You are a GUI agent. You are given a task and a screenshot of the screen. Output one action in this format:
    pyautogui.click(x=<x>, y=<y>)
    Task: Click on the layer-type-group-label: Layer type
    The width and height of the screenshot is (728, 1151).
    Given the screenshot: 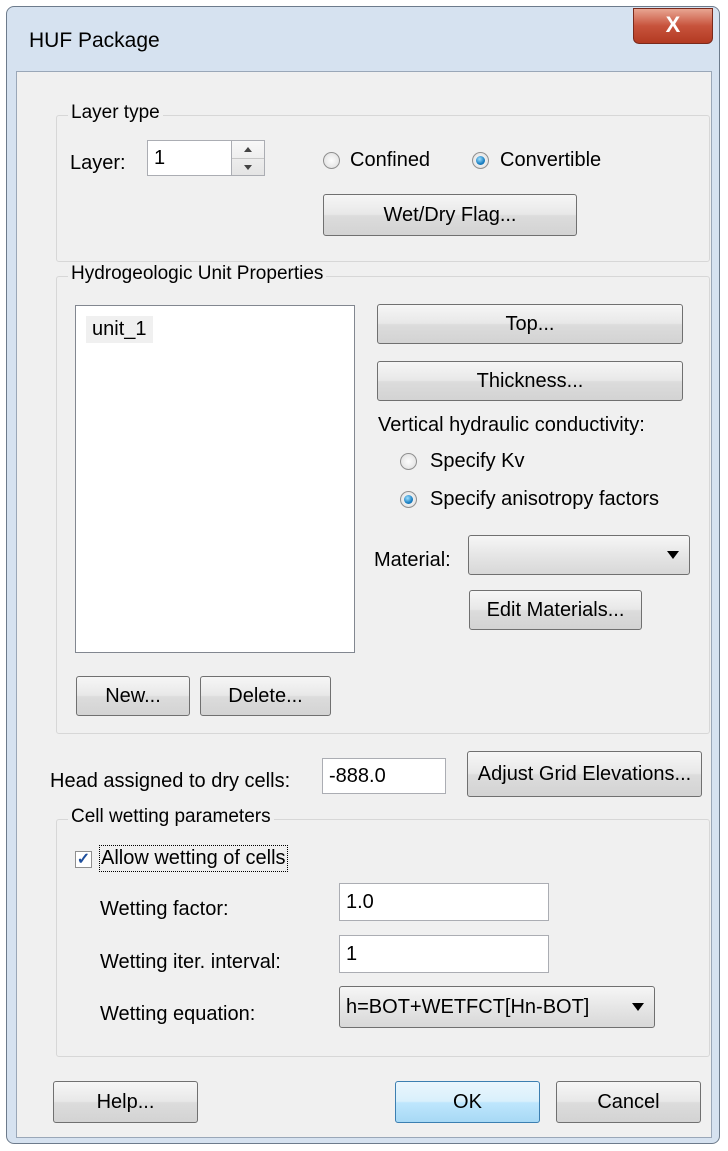 What is the action you would take?
    pyautogui.click(x=115, y=113)
    